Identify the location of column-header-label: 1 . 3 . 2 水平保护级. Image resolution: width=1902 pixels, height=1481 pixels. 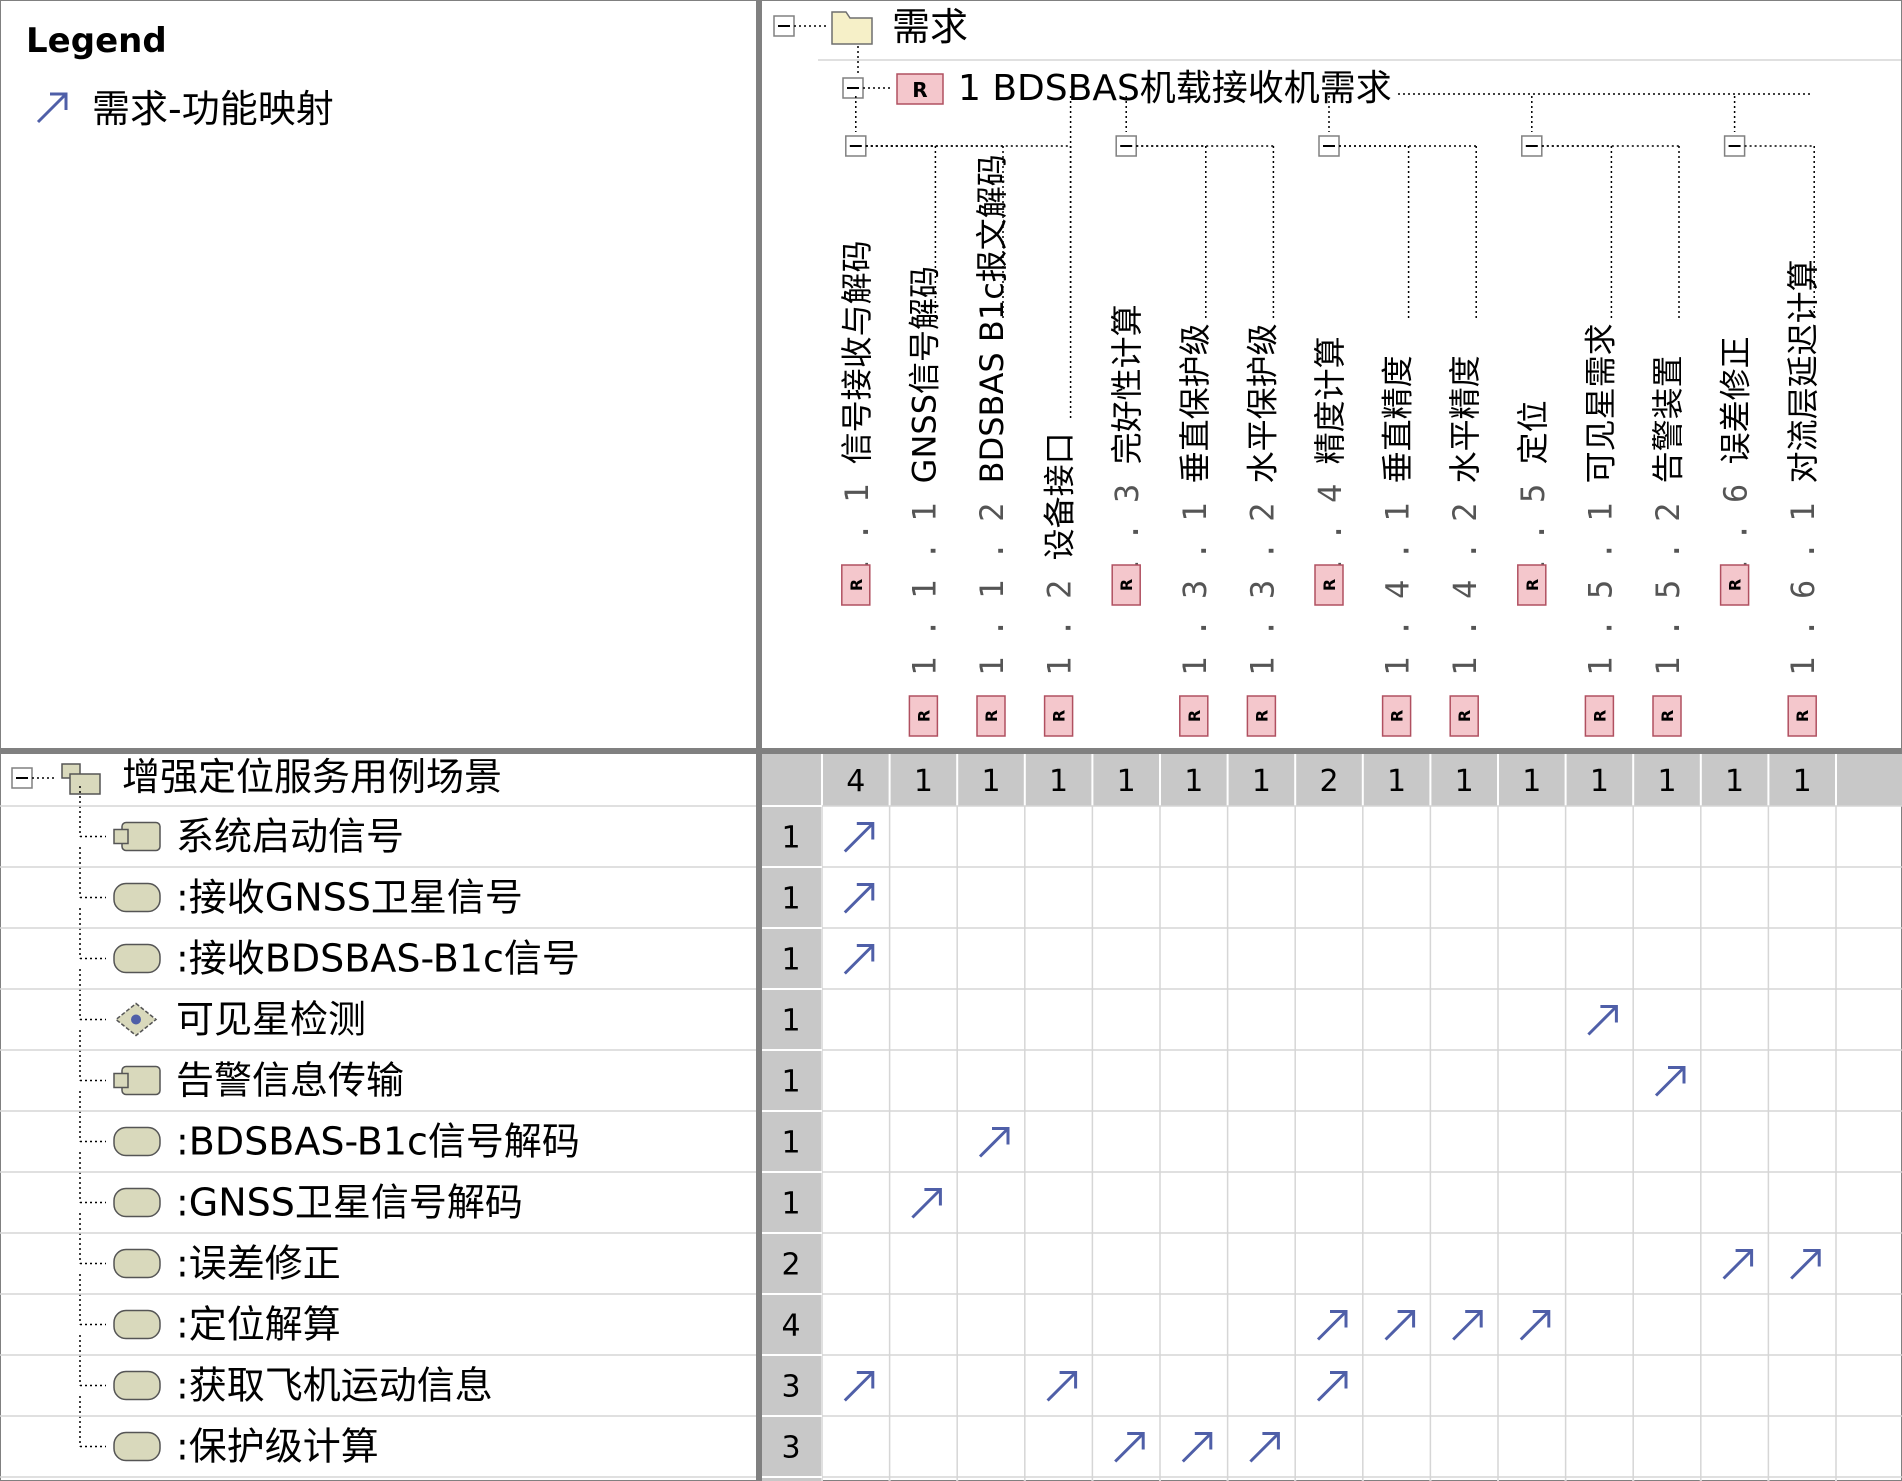
(1262, 499).